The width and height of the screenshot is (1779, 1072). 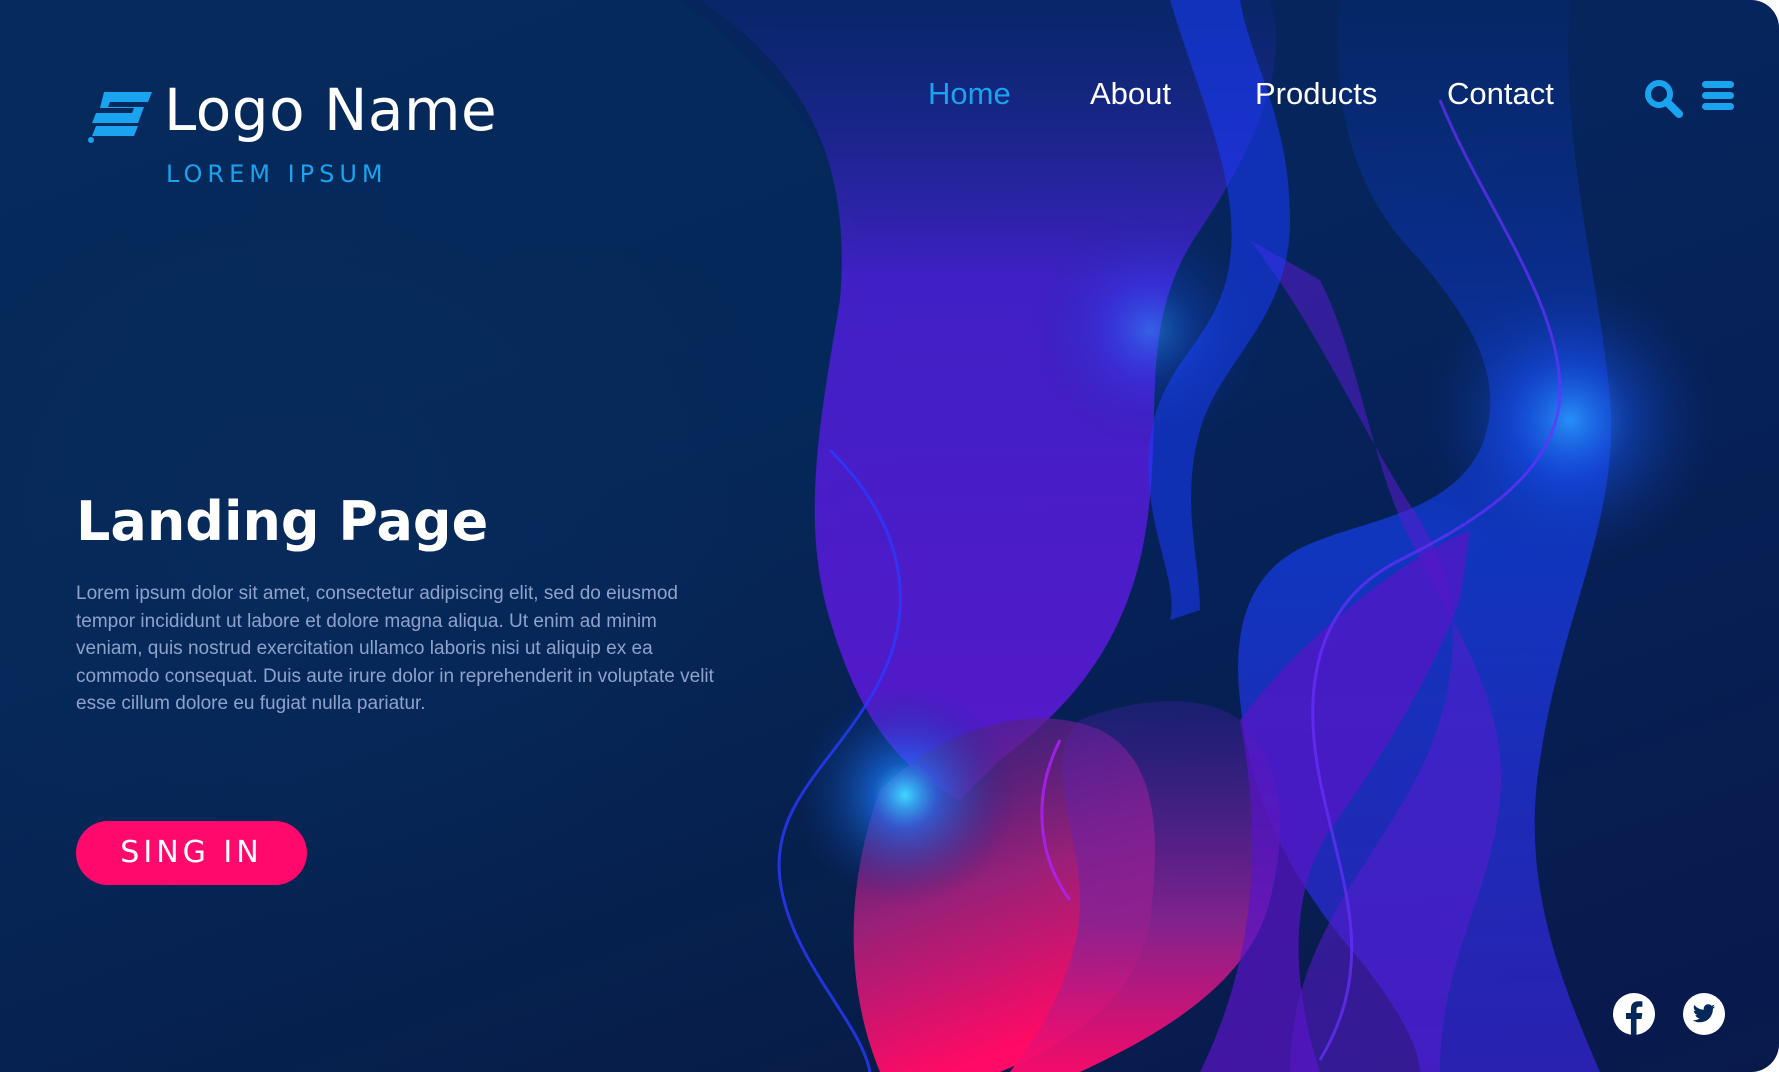 I want to click on brand-logo: Logo Name LOREM IPSUM, so click(x=308, y=137).